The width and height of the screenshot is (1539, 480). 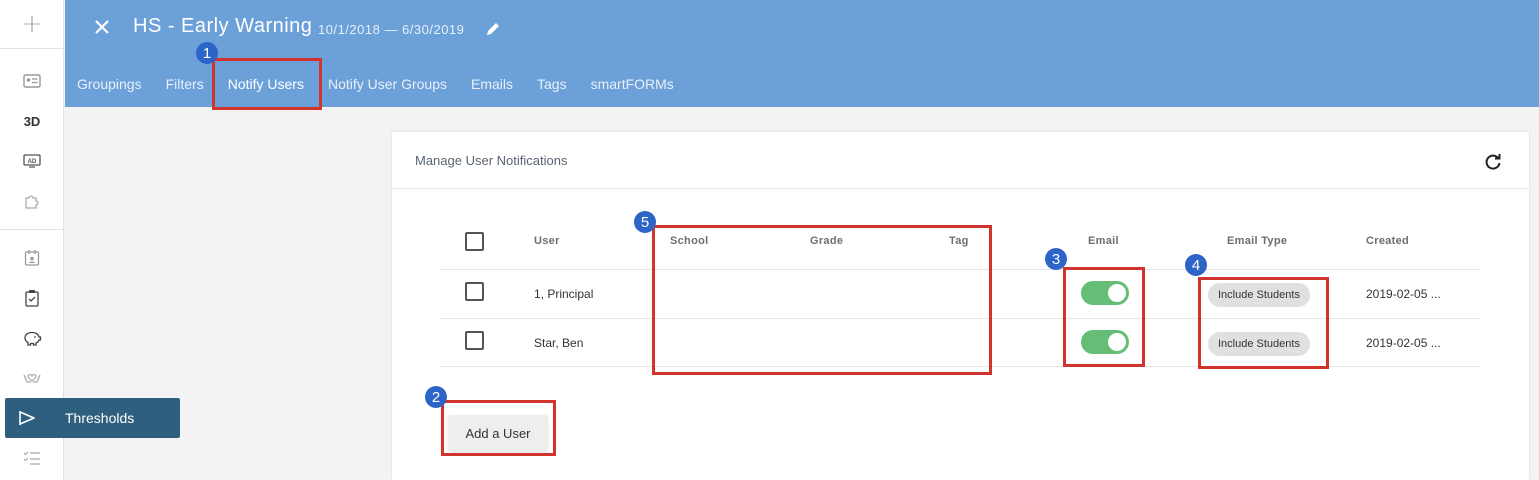 What do you see at coordinates (559, 343) in the screenshot?
I see `user-name: Star, Ben` at bounding box center [559, 343].